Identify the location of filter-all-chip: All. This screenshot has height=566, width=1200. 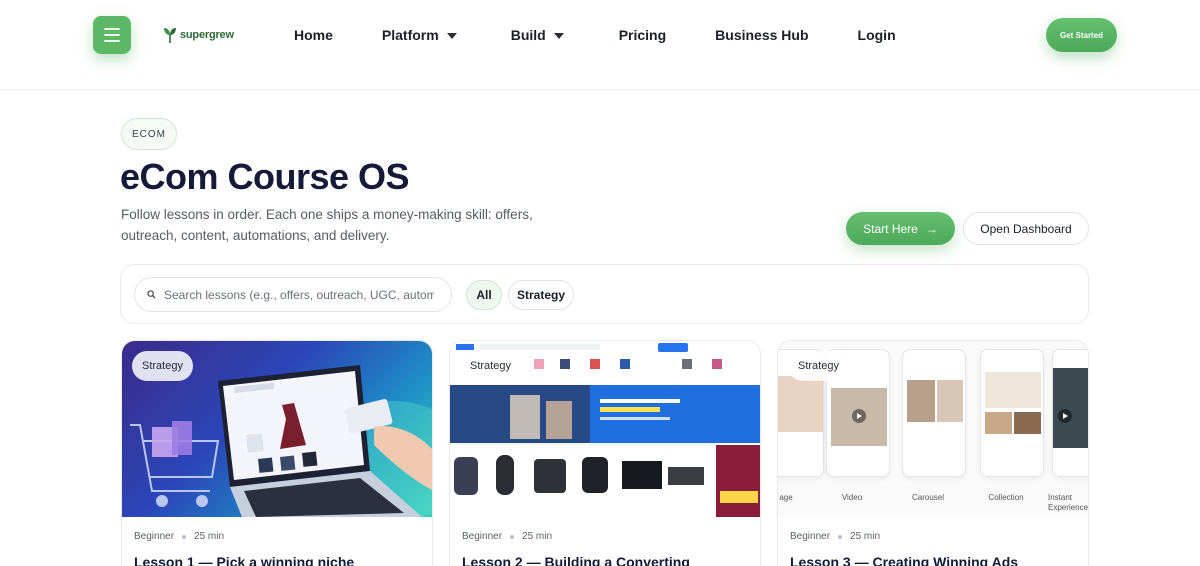
(484, 295).